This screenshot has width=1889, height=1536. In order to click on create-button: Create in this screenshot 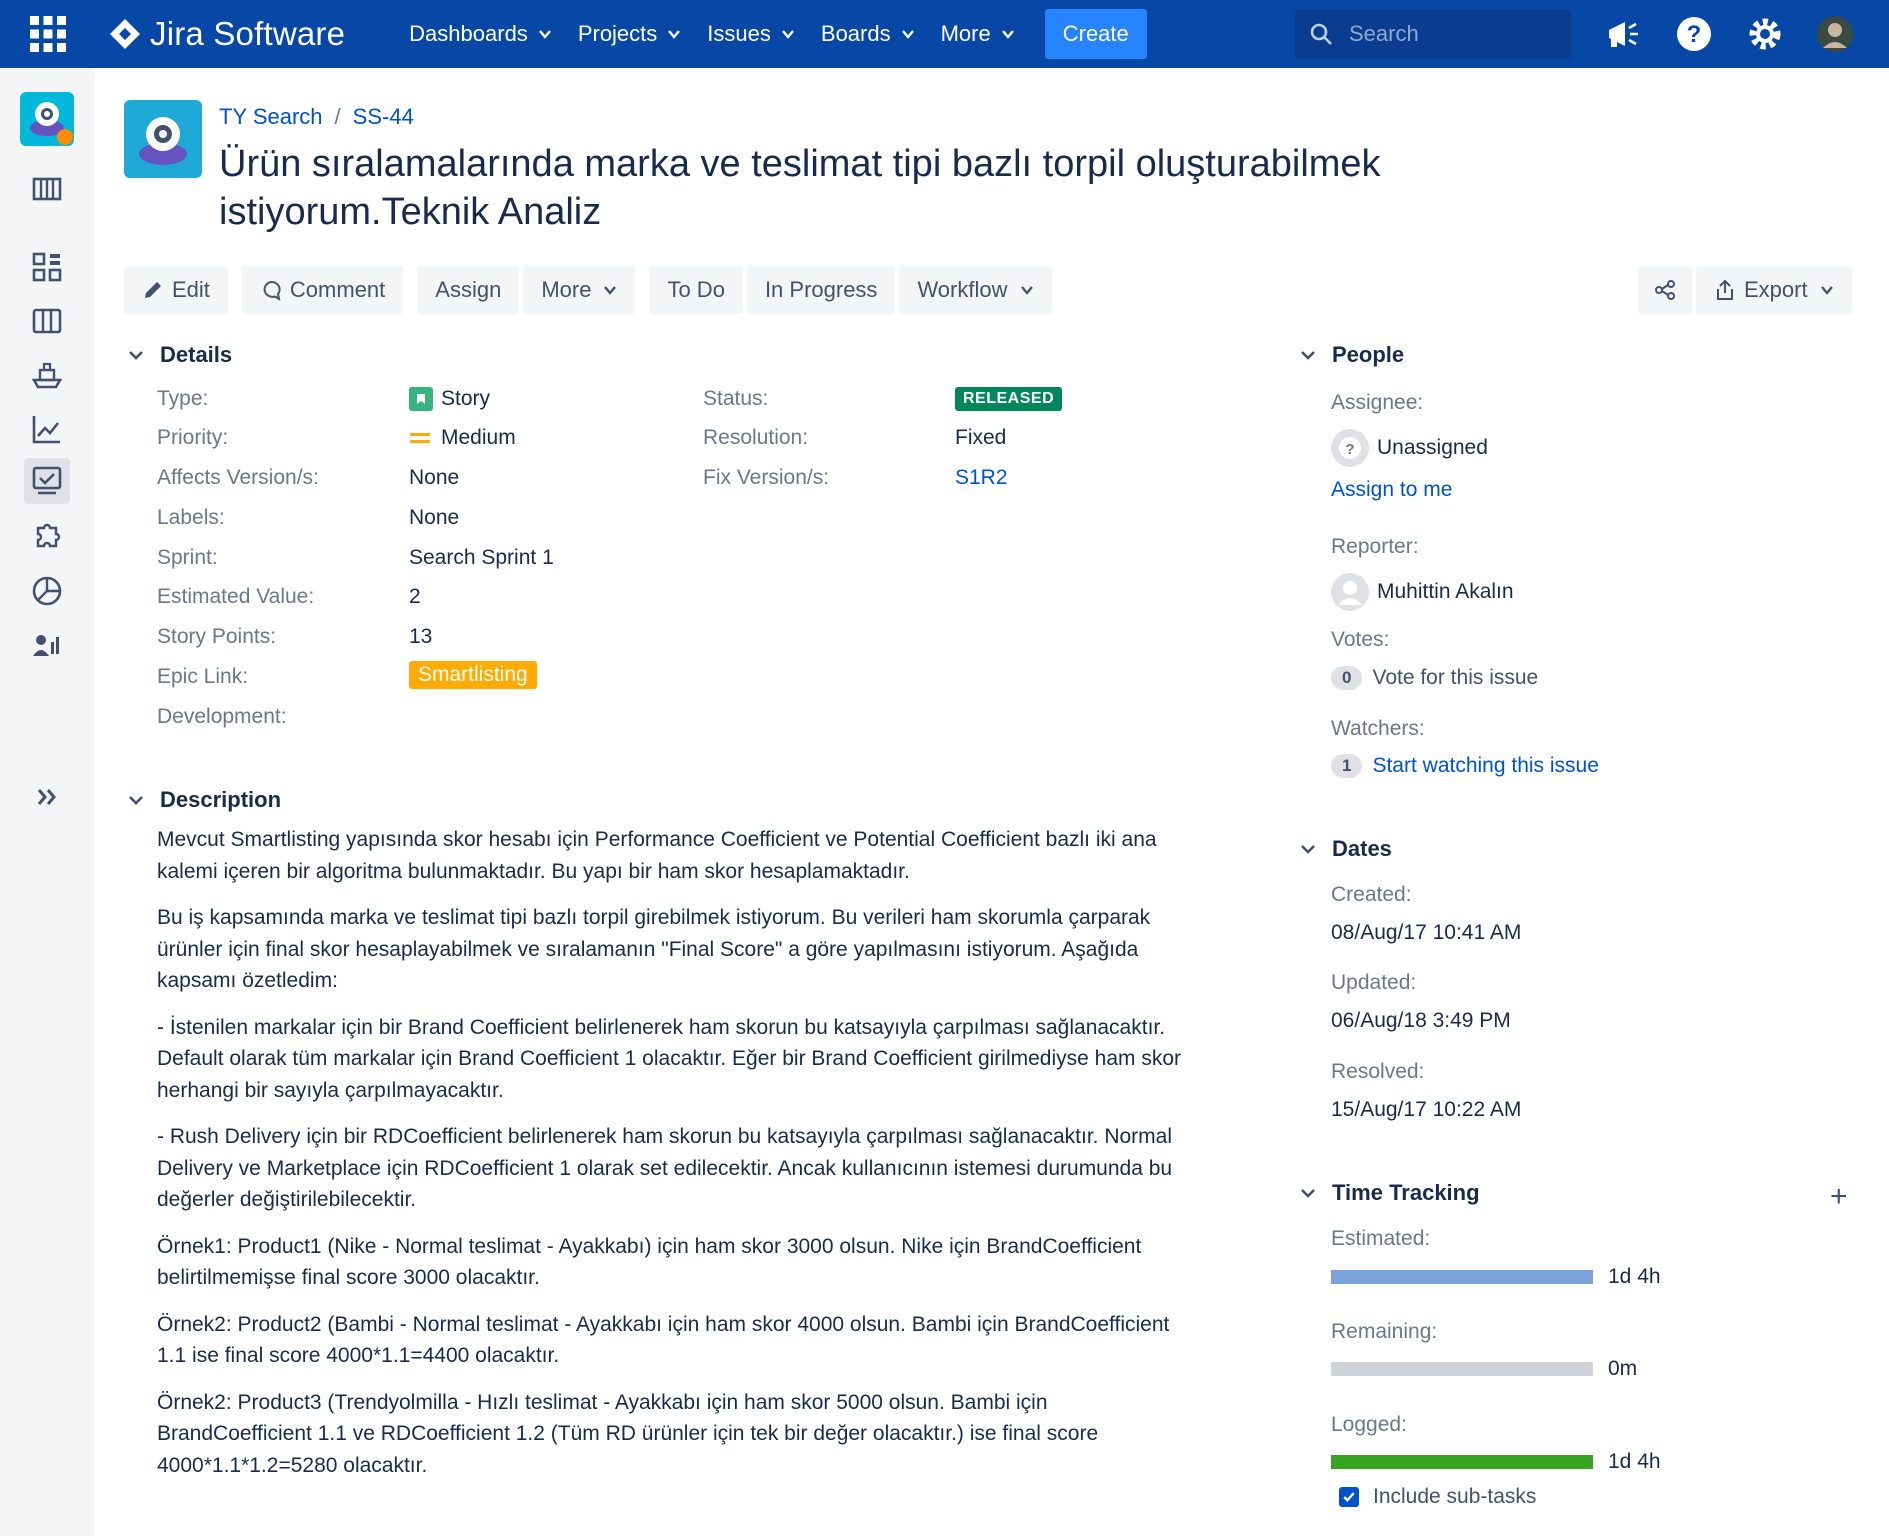, I will do `click(1095, 34)`.